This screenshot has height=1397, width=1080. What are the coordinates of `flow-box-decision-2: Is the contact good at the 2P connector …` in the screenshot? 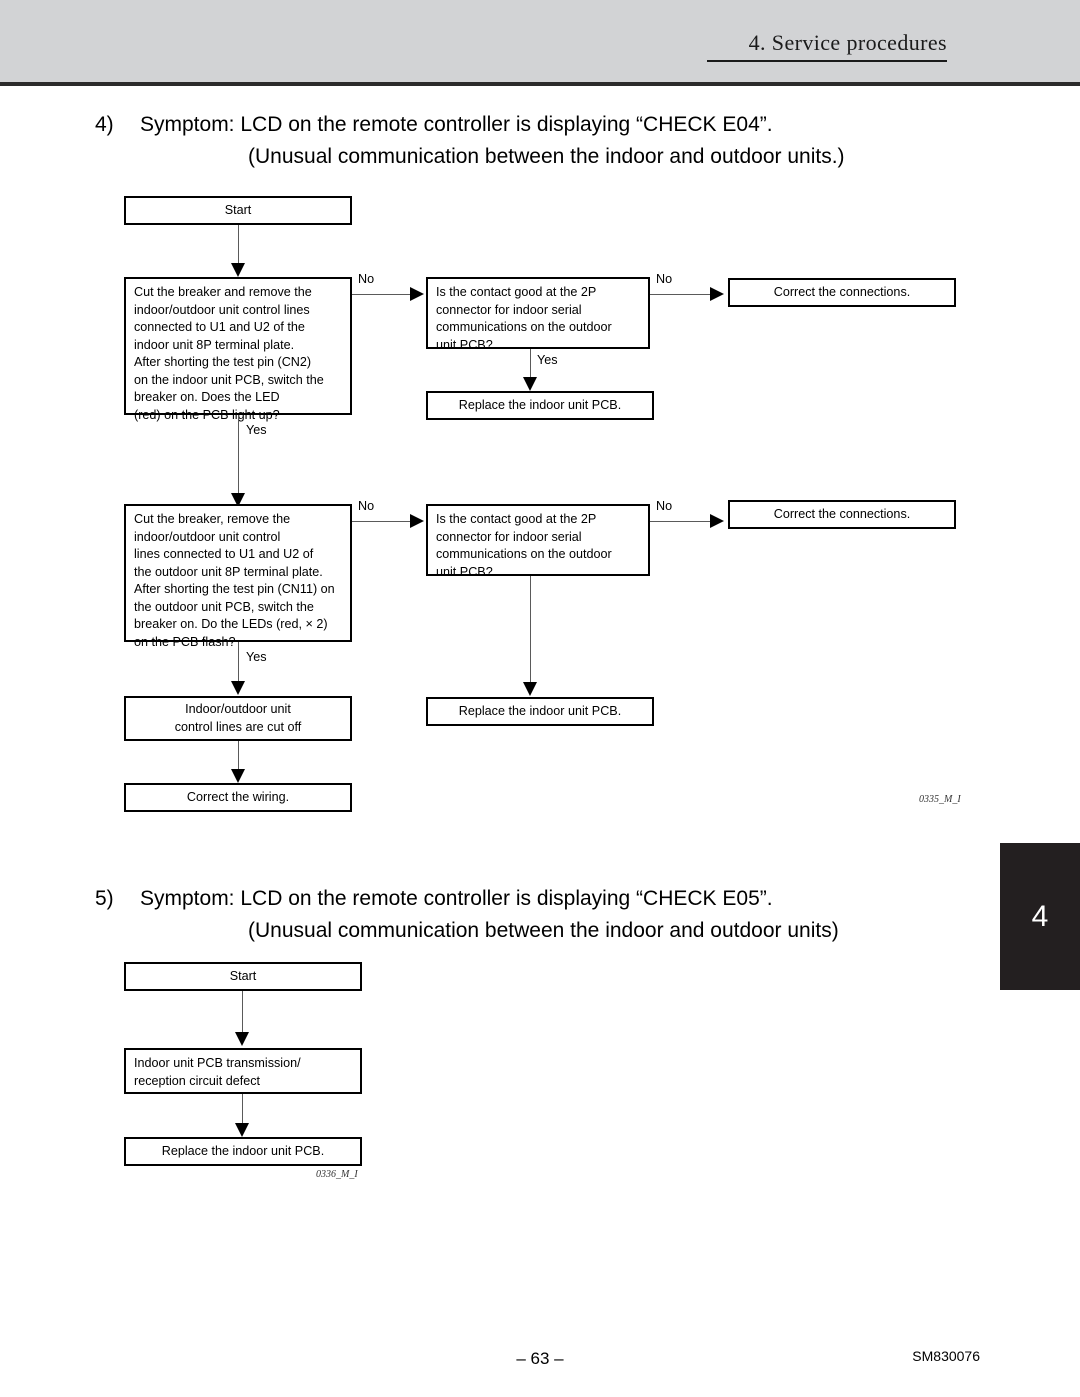 It's located at (538, 541).